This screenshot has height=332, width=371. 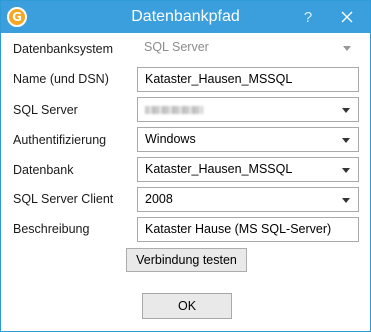 What do you see at coordinates (248, 139) in the screenshot?
I see `authentication-select: Windows` at bounding box center [248, 139].